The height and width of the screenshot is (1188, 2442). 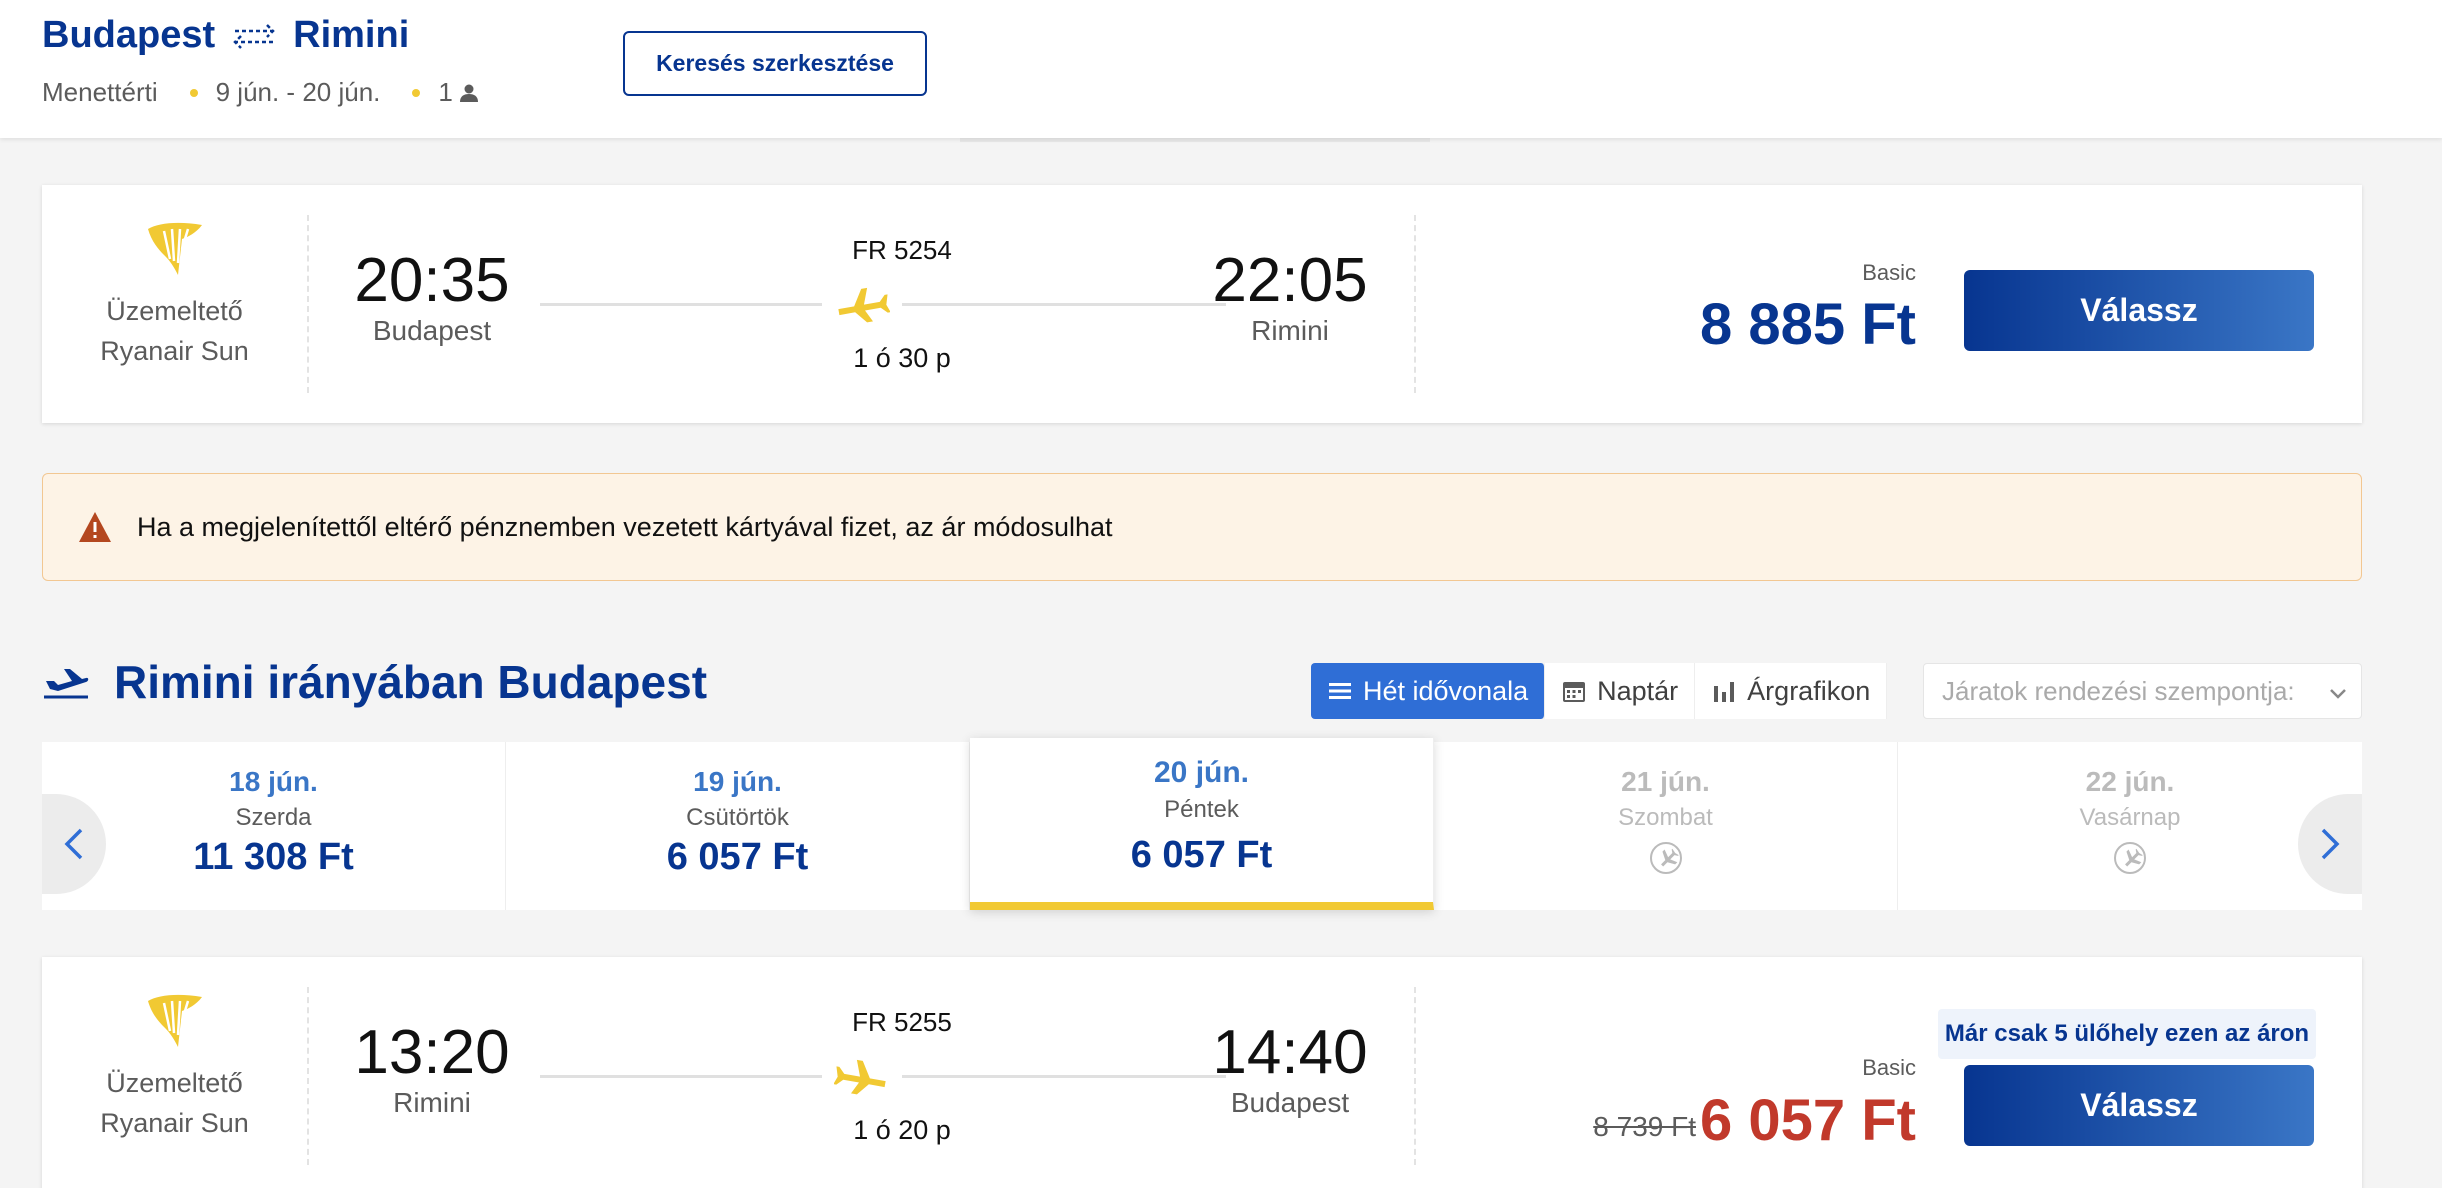 I want to click on chevron-down-icon, so click(x=2338, y=694).